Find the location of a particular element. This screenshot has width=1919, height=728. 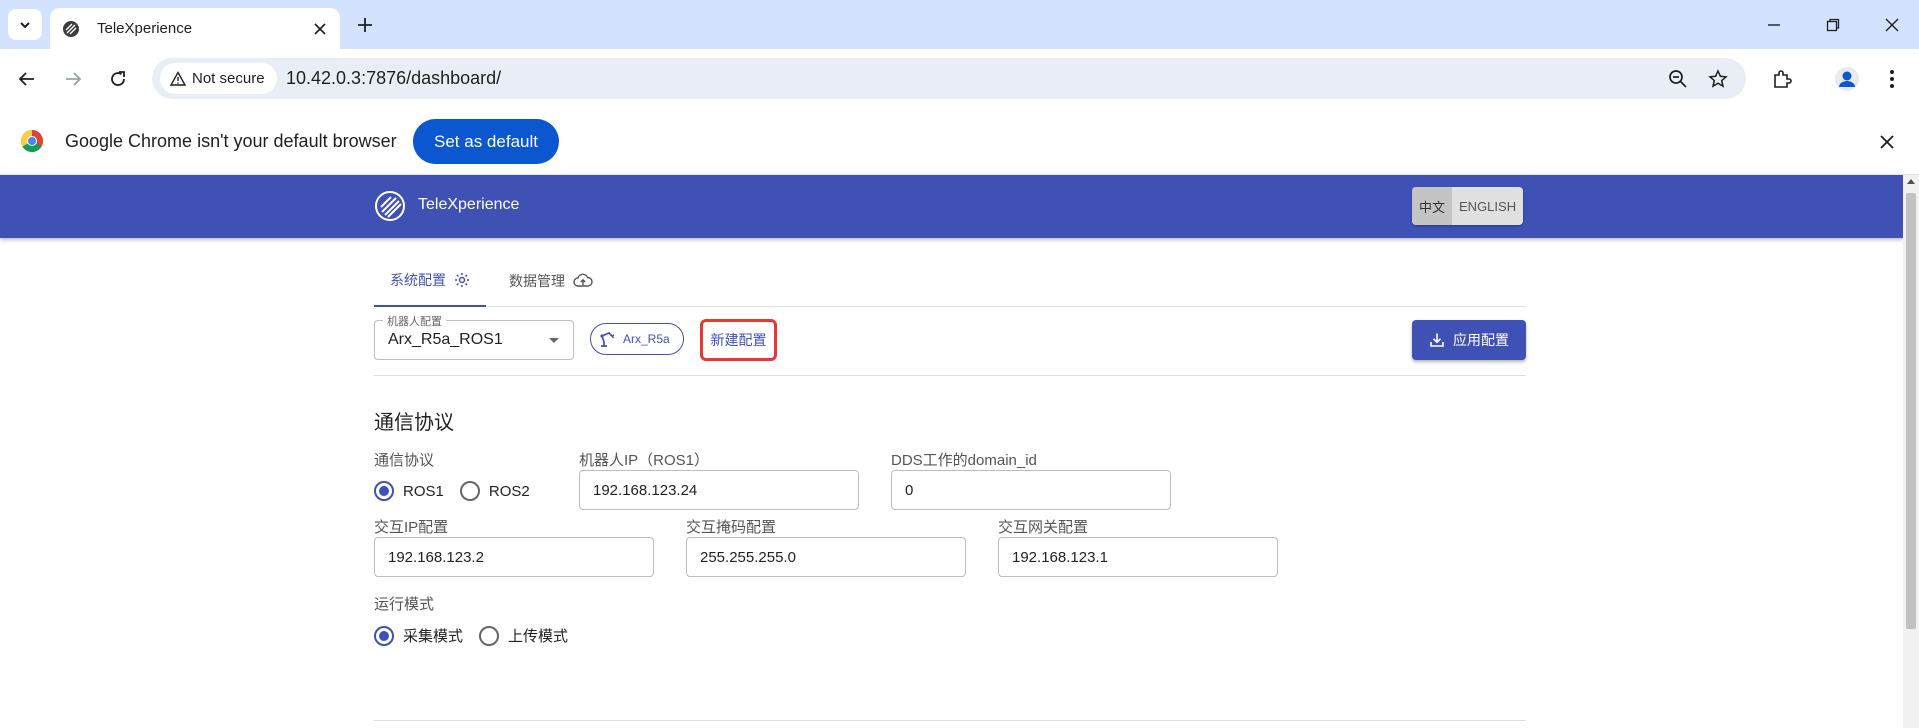

dds-domain-field: 0 is located at coordinates (1031, 490).